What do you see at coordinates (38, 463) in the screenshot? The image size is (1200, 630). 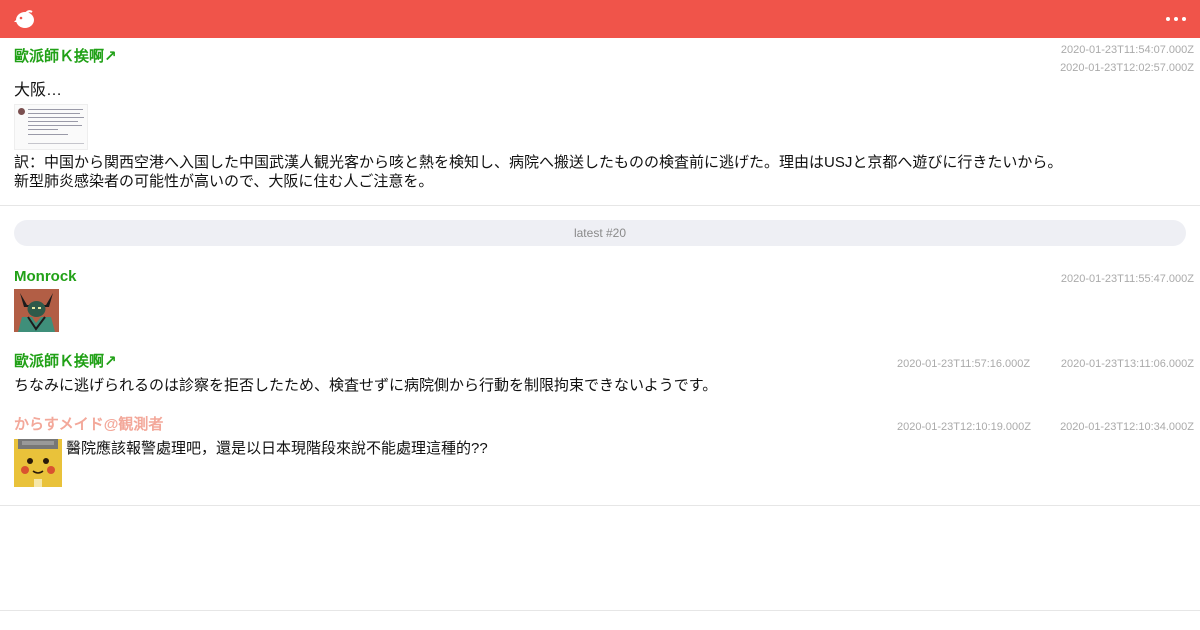 I see `reply-avatar` at bounding box center [38, 463].